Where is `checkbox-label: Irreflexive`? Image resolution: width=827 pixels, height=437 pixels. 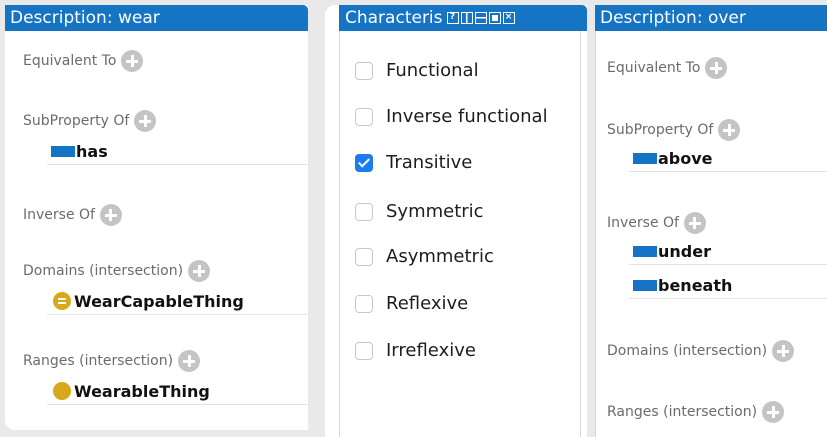
checkbox-label: Irreflexive is located at coordinates (431, 350).